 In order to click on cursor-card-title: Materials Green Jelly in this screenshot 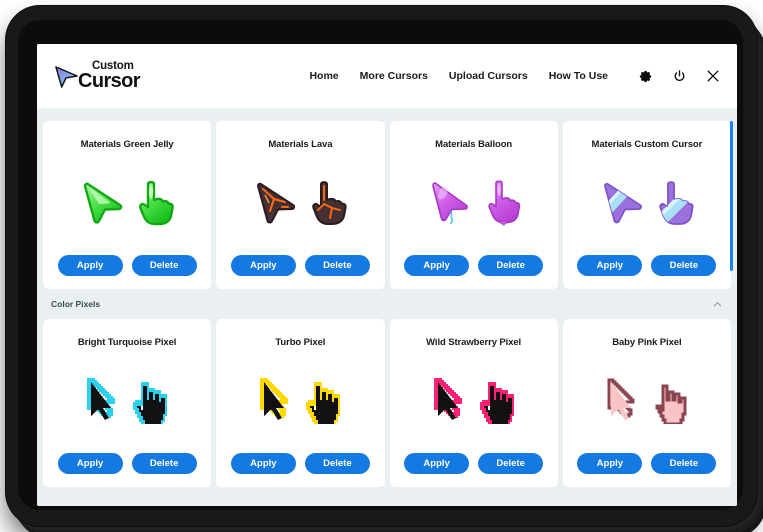, I will do `click(127, 144)`.